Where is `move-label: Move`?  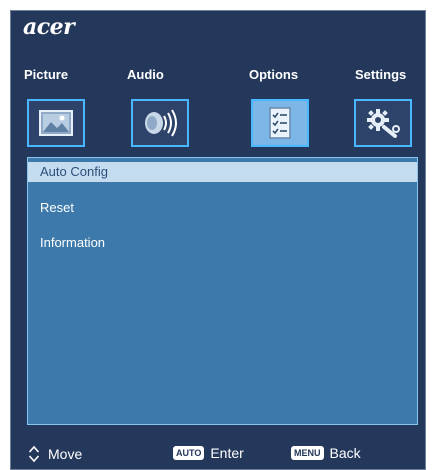 move-label: Move is located at coordinates (65, 454).